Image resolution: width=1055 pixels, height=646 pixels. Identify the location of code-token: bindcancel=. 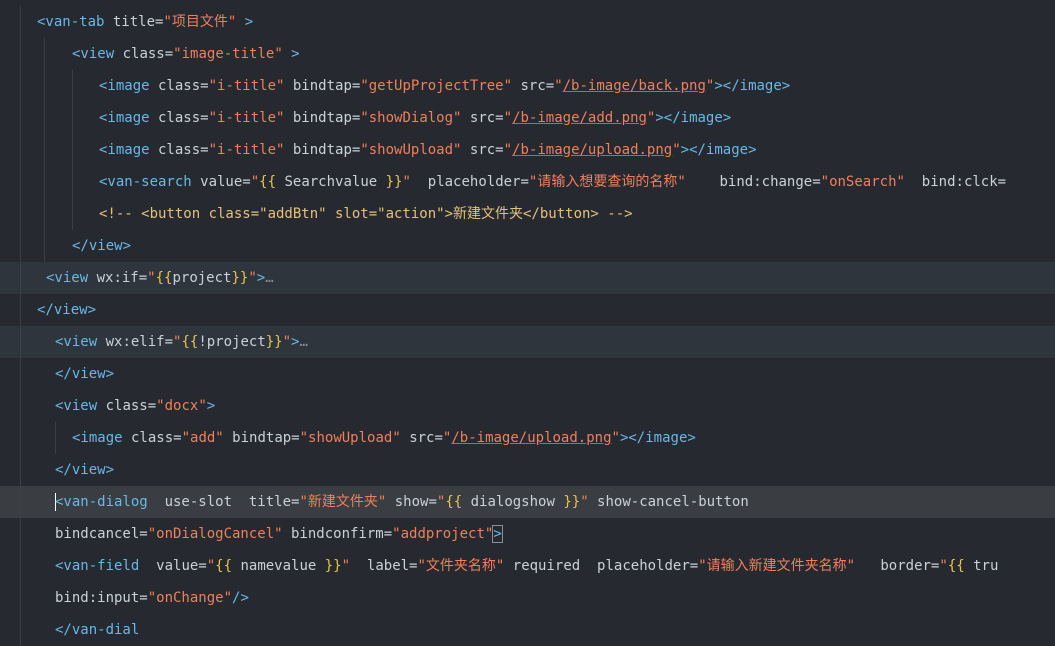
(101, 534).